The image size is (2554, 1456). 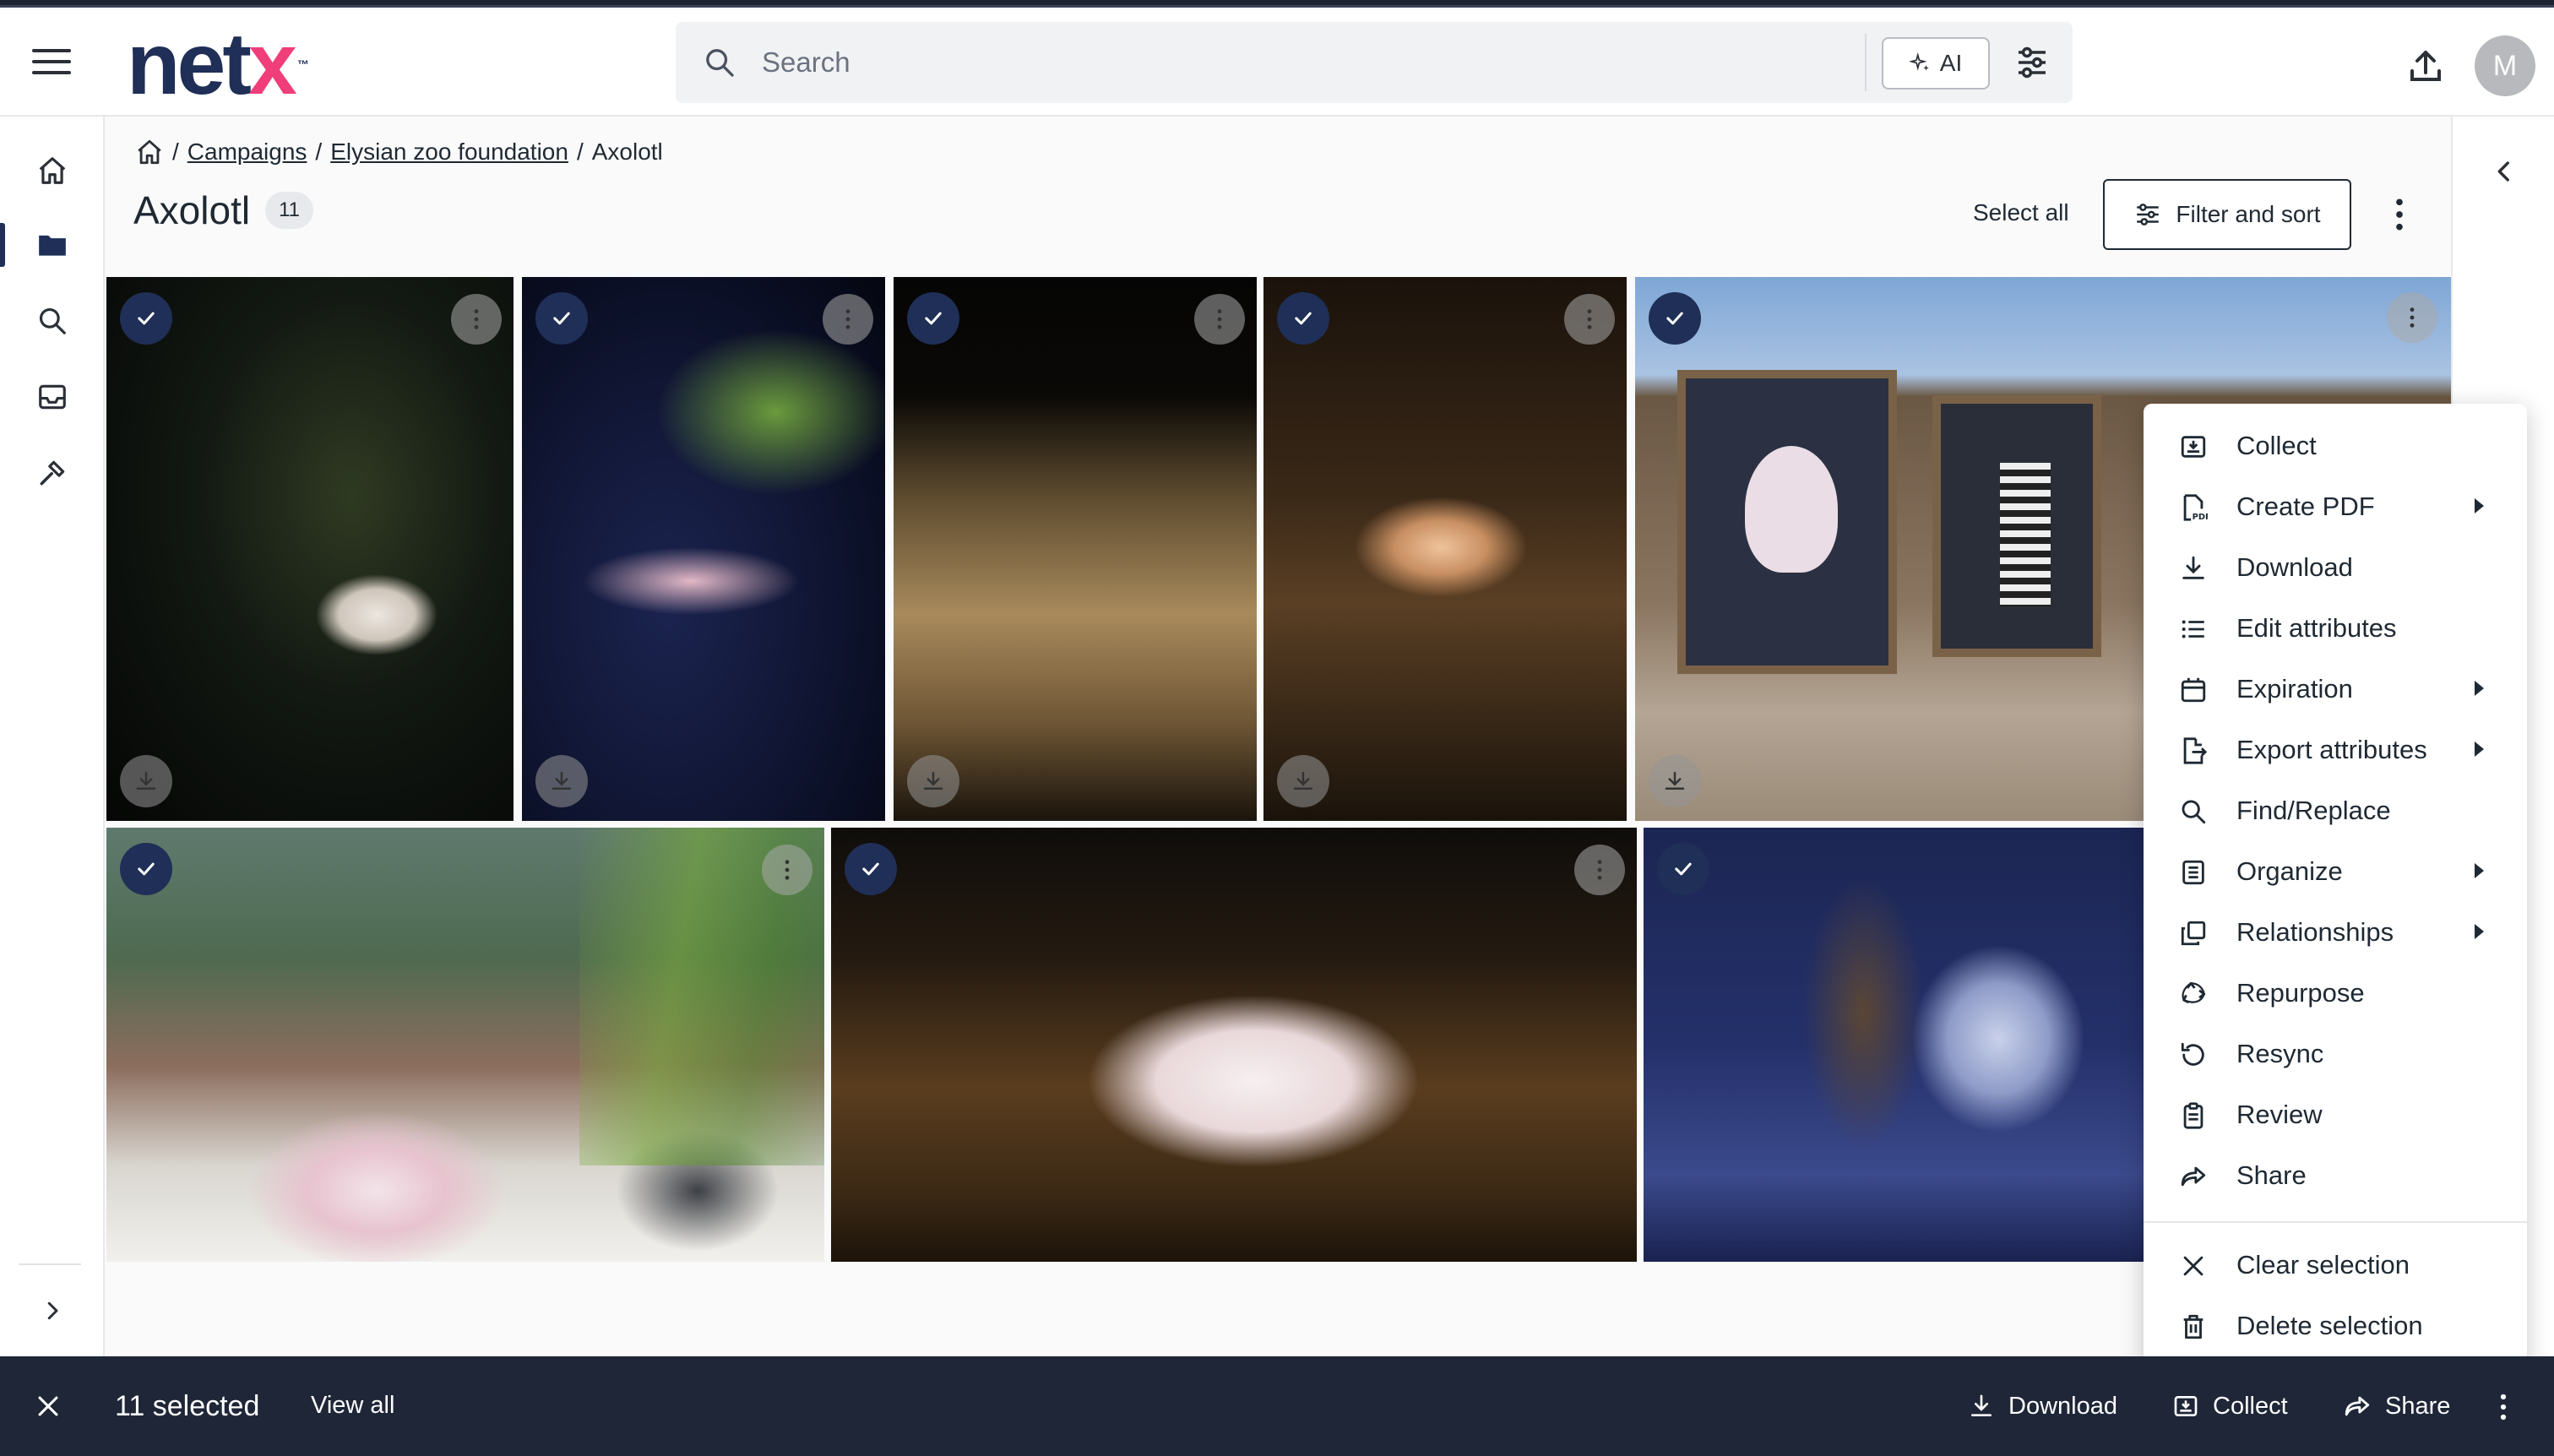 What do you see at coordinates (2335, 506) in the screenshot?
I see `menu-item-create-pdf: PDF Create PDF` at bounding box center [2335, 506].